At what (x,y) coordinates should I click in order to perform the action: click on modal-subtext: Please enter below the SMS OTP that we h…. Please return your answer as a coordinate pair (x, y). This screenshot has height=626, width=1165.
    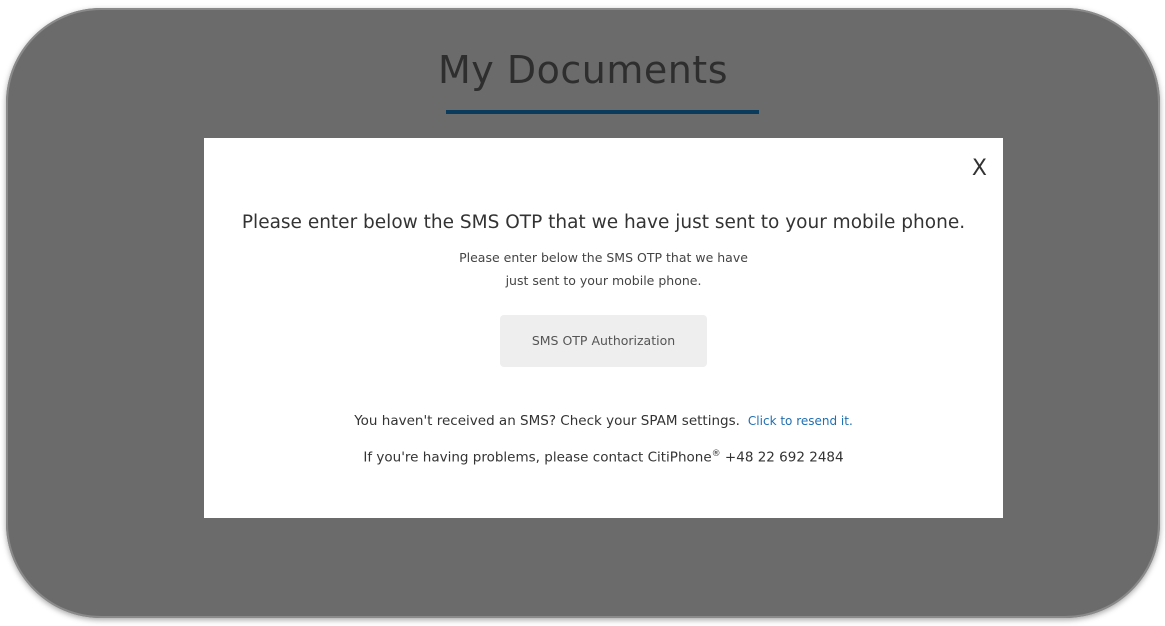
    Looking at the image, I should click on (603, 269).